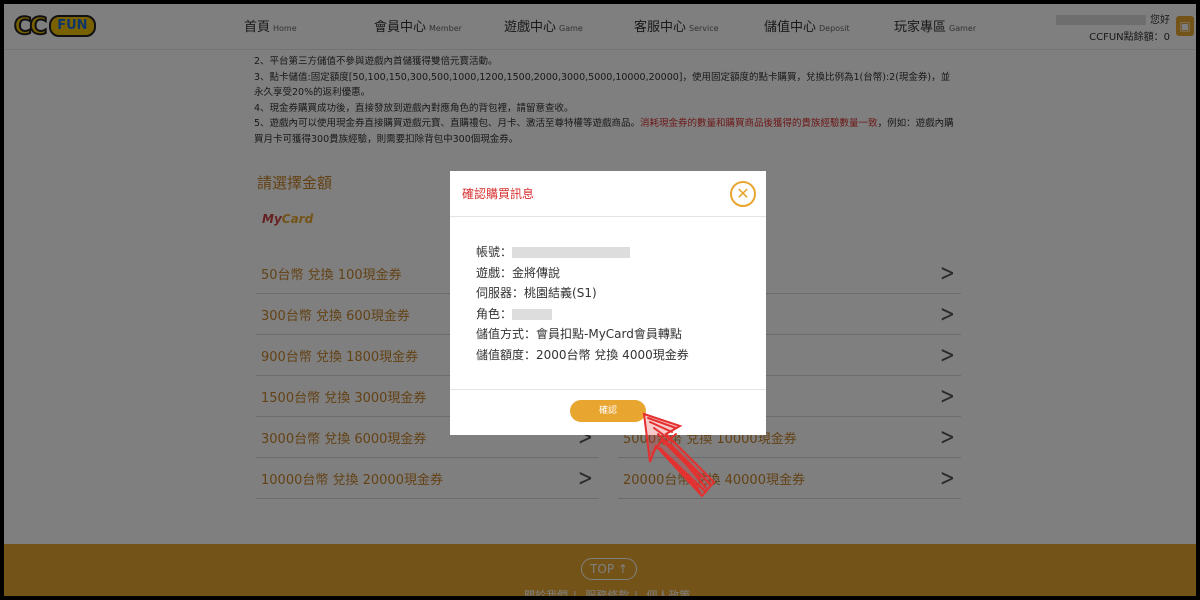  What do you see at coordinates (609, 334) in the screenshot?
I see `method-value: 會員扣點-MyCard會員轉點` at bounding box center [609, 334].